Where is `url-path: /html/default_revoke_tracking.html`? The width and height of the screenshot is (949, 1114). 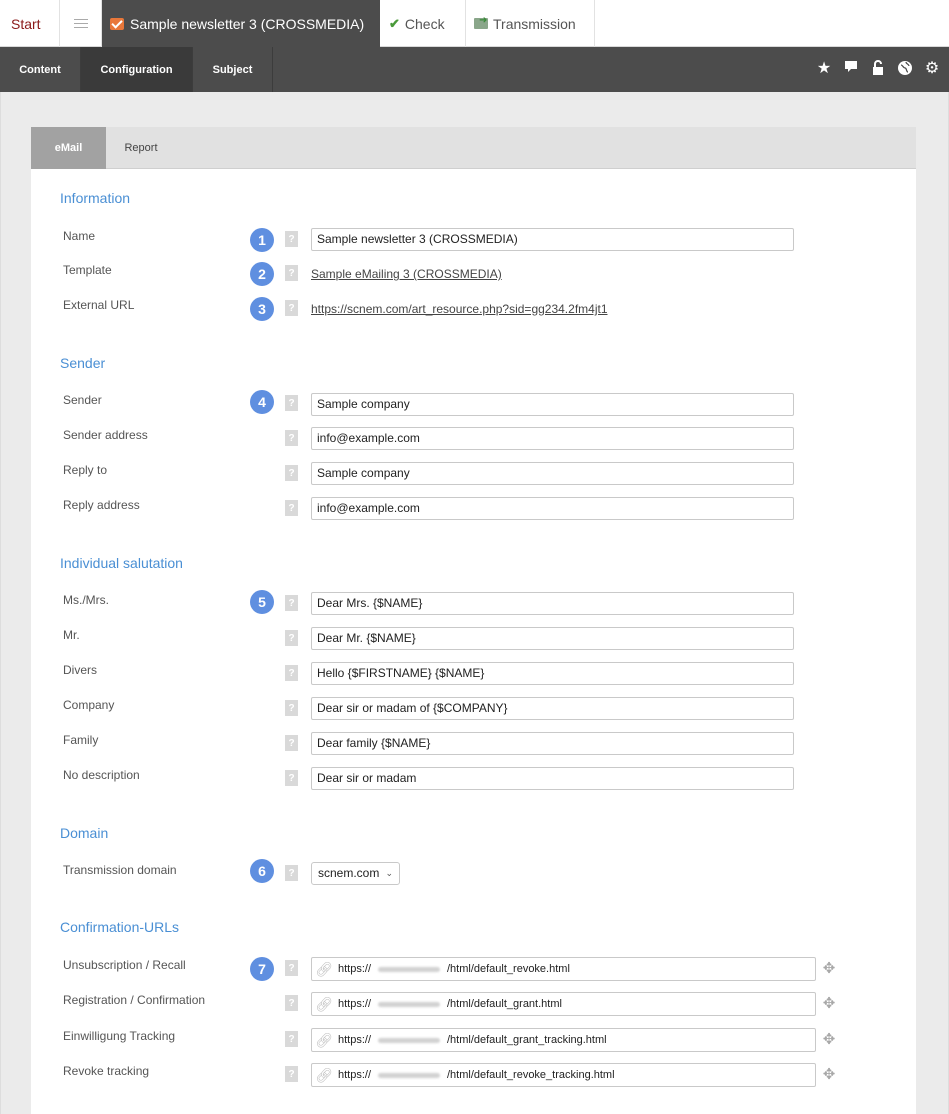 url-path: /html/default_revoke_tracking.html is located at coordinates (531, 1075).